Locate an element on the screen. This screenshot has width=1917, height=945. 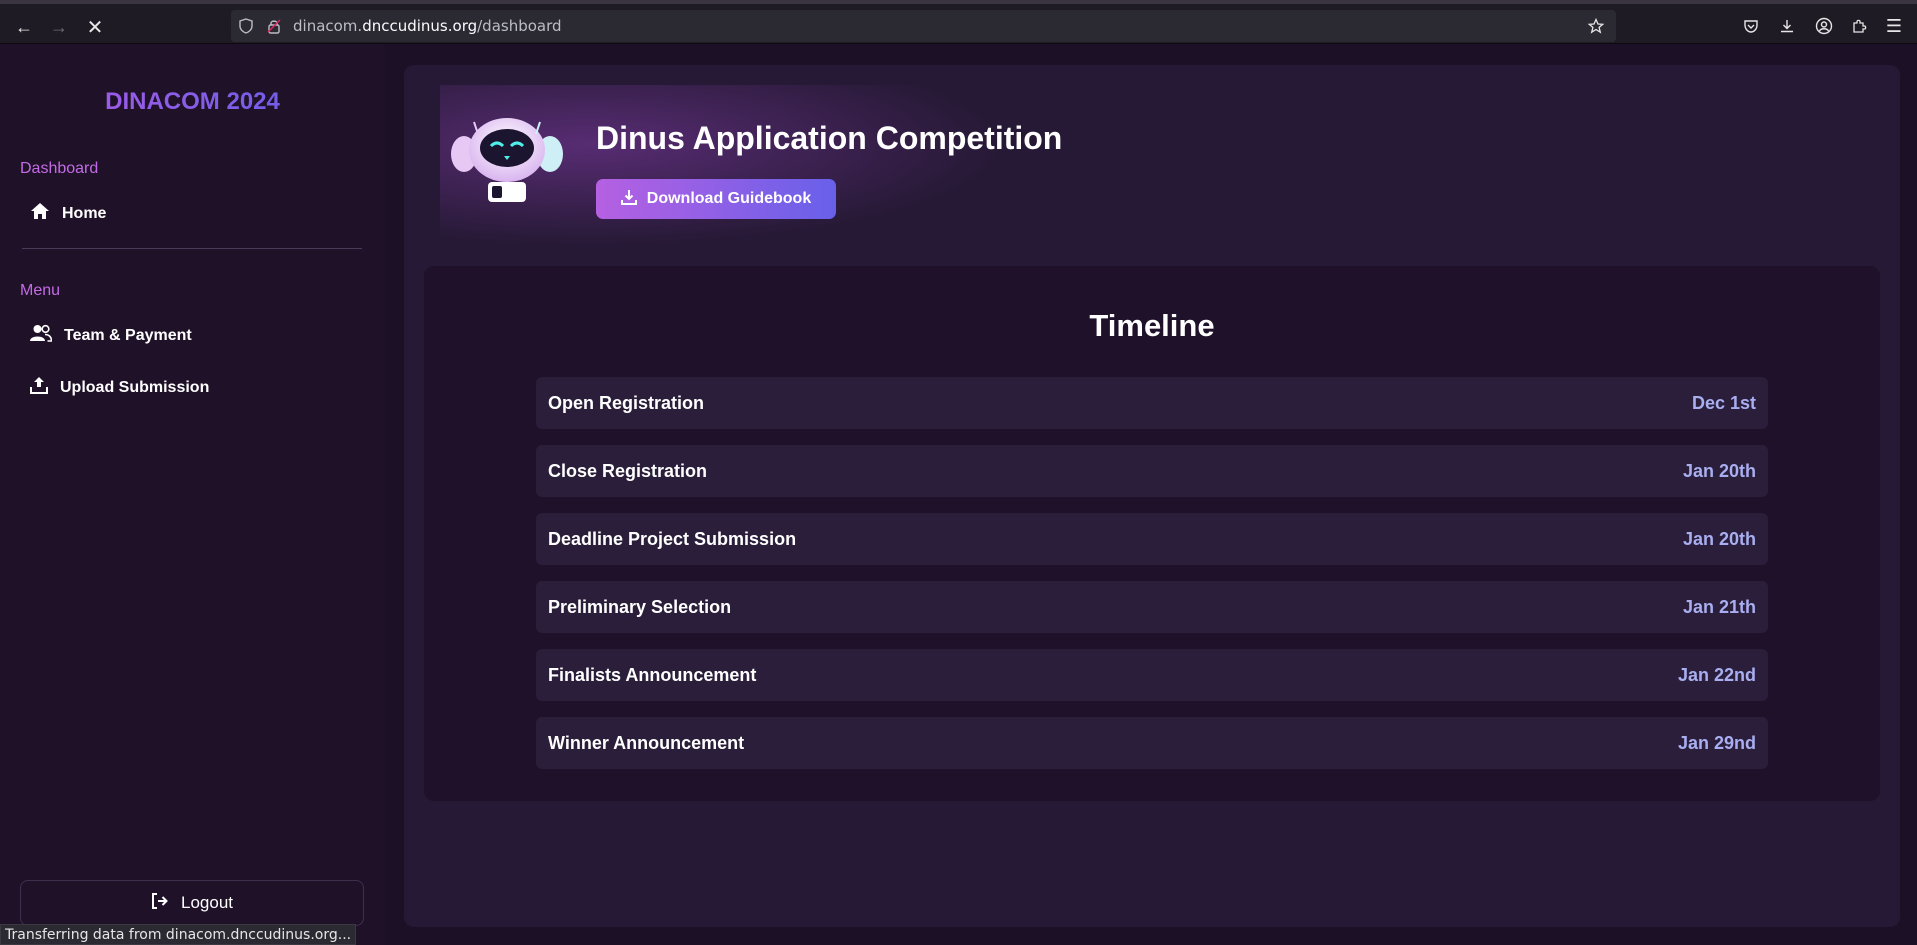
url-path: /dashboard is located at coordinates (519, 26).